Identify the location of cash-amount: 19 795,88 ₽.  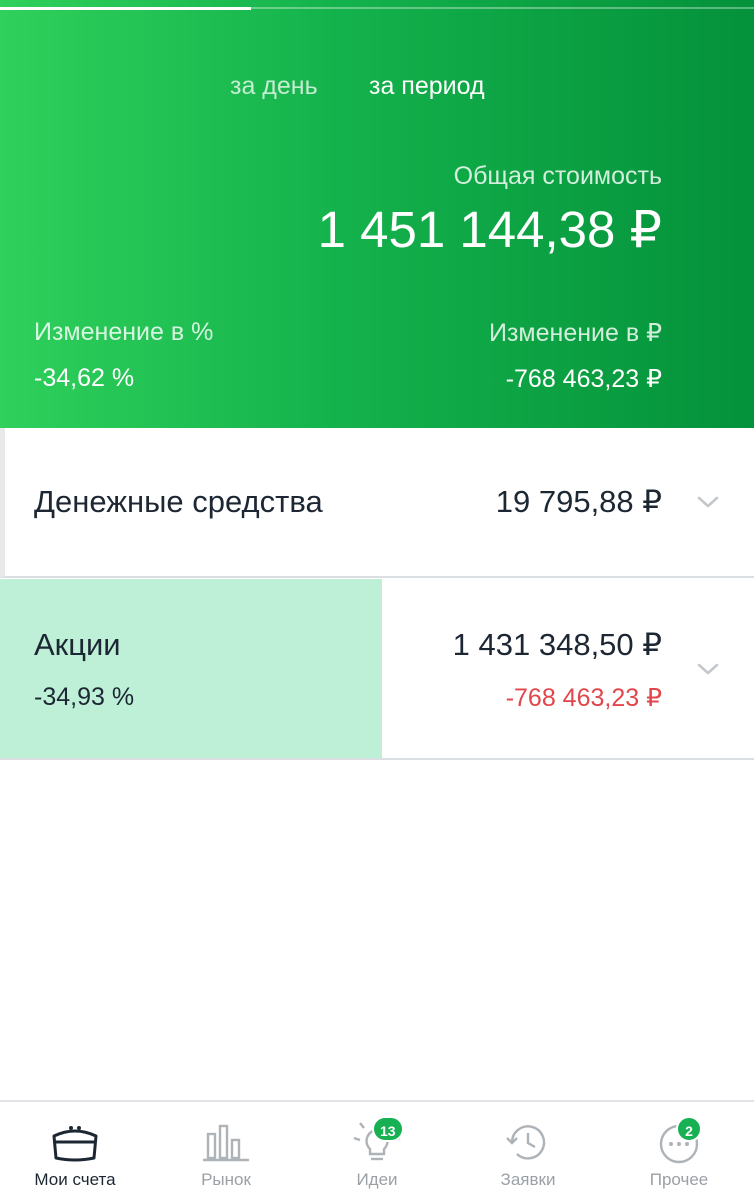
(578, 501).